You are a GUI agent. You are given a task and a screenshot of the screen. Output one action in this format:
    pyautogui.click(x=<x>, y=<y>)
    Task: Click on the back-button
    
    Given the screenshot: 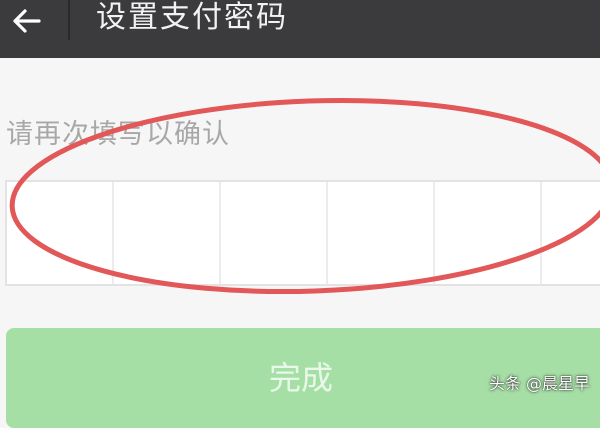 What is the action you would take?
    pyautogui.click(x=26, y=21)
    